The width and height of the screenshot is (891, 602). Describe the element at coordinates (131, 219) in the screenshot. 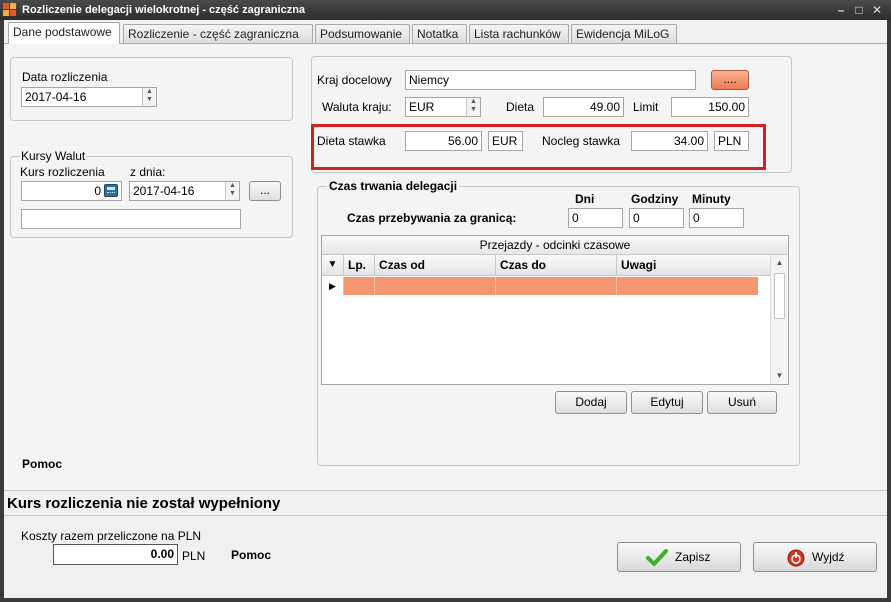

I see `exchange-extra-field` at that location.